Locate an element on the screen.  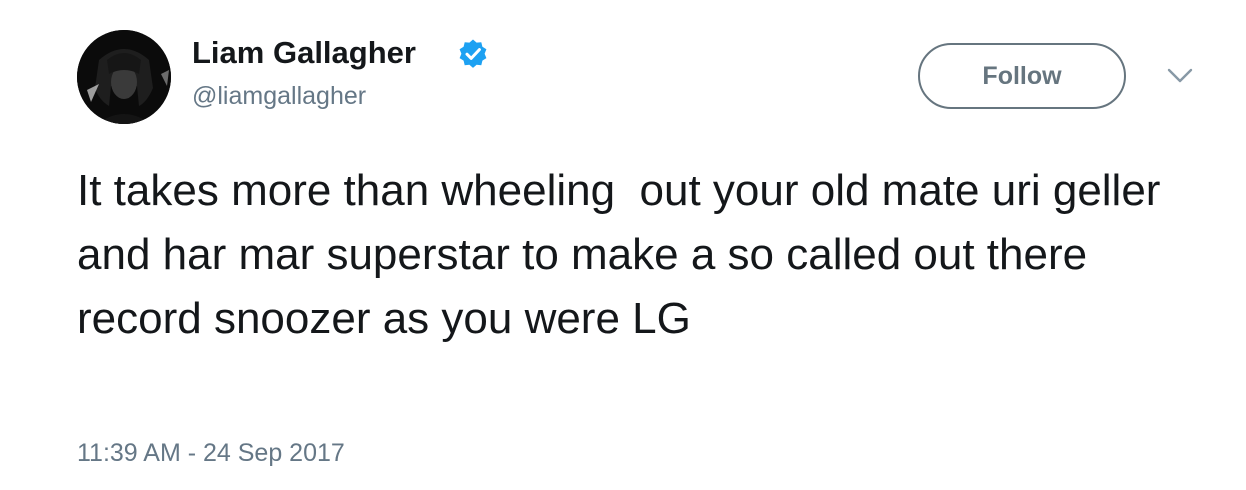
follow-button: Follow is located at coordinates (1022, 76).